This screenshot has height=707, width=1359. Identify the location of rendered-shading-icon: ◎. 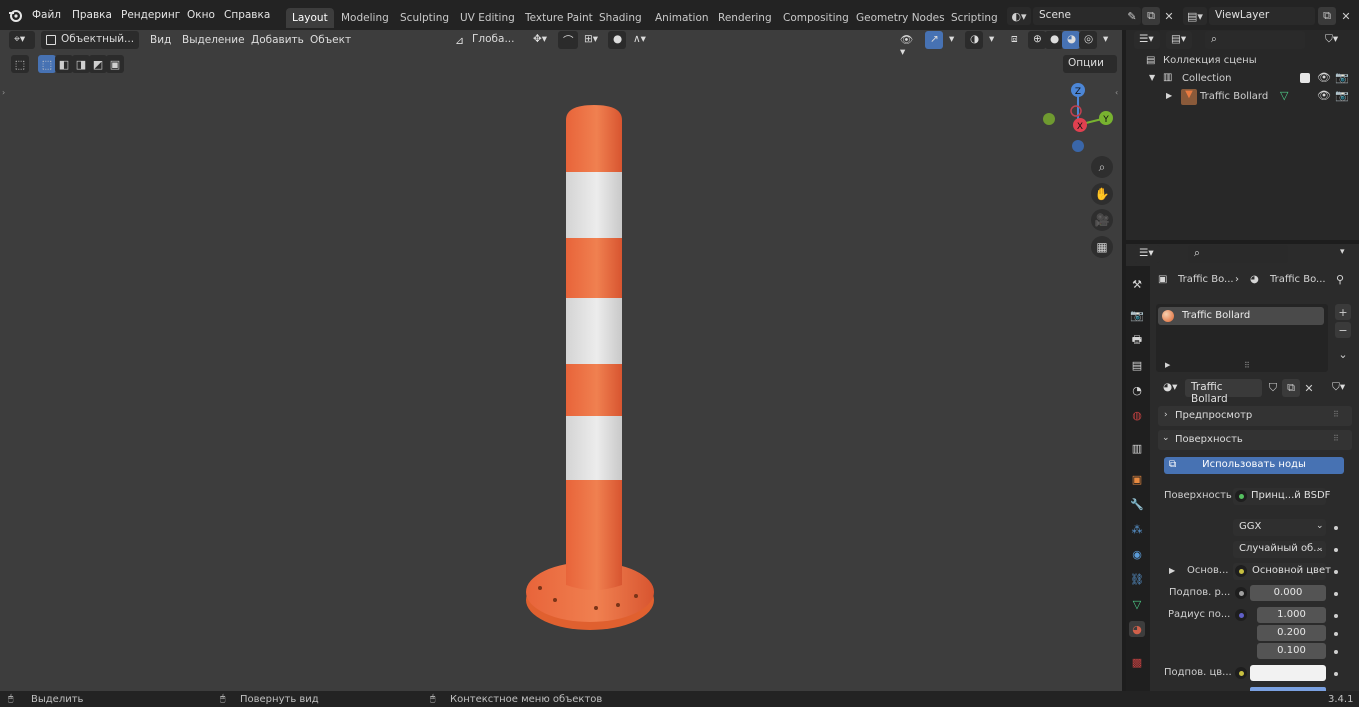
(1088, 40).